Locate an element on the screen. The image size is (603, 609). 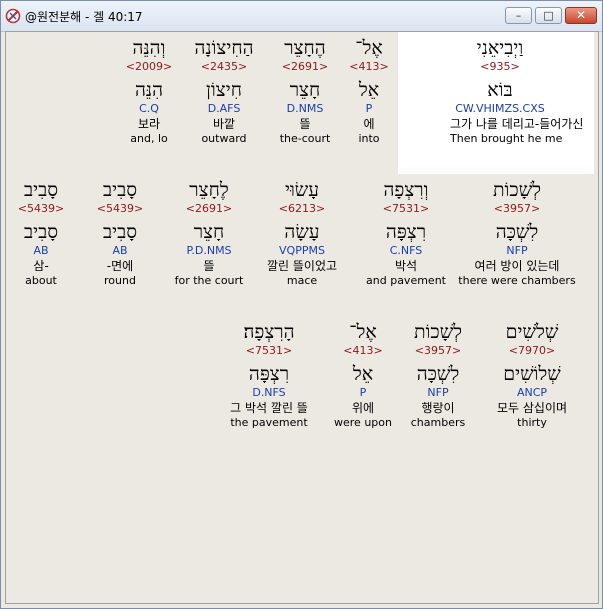
minimize-icon: – is located at coordinates (518, 15).